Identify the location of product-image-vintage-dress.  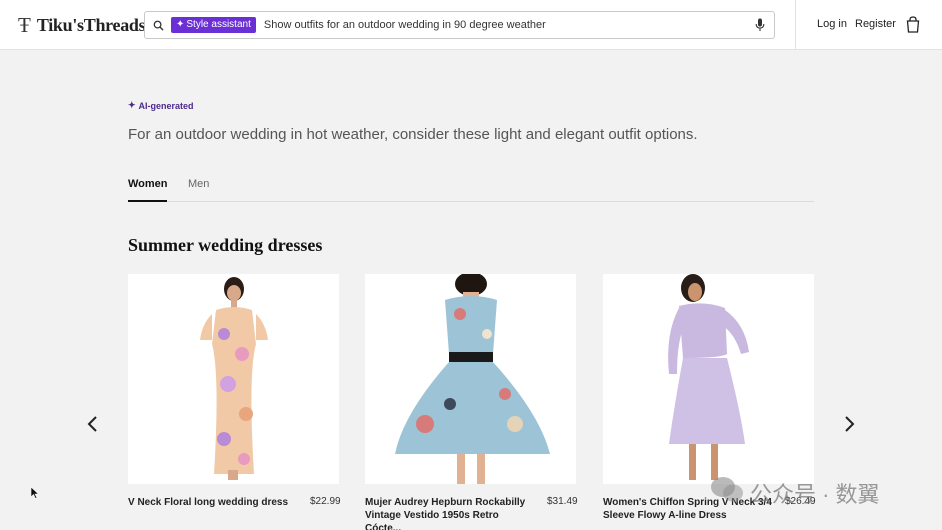
(470, 379).